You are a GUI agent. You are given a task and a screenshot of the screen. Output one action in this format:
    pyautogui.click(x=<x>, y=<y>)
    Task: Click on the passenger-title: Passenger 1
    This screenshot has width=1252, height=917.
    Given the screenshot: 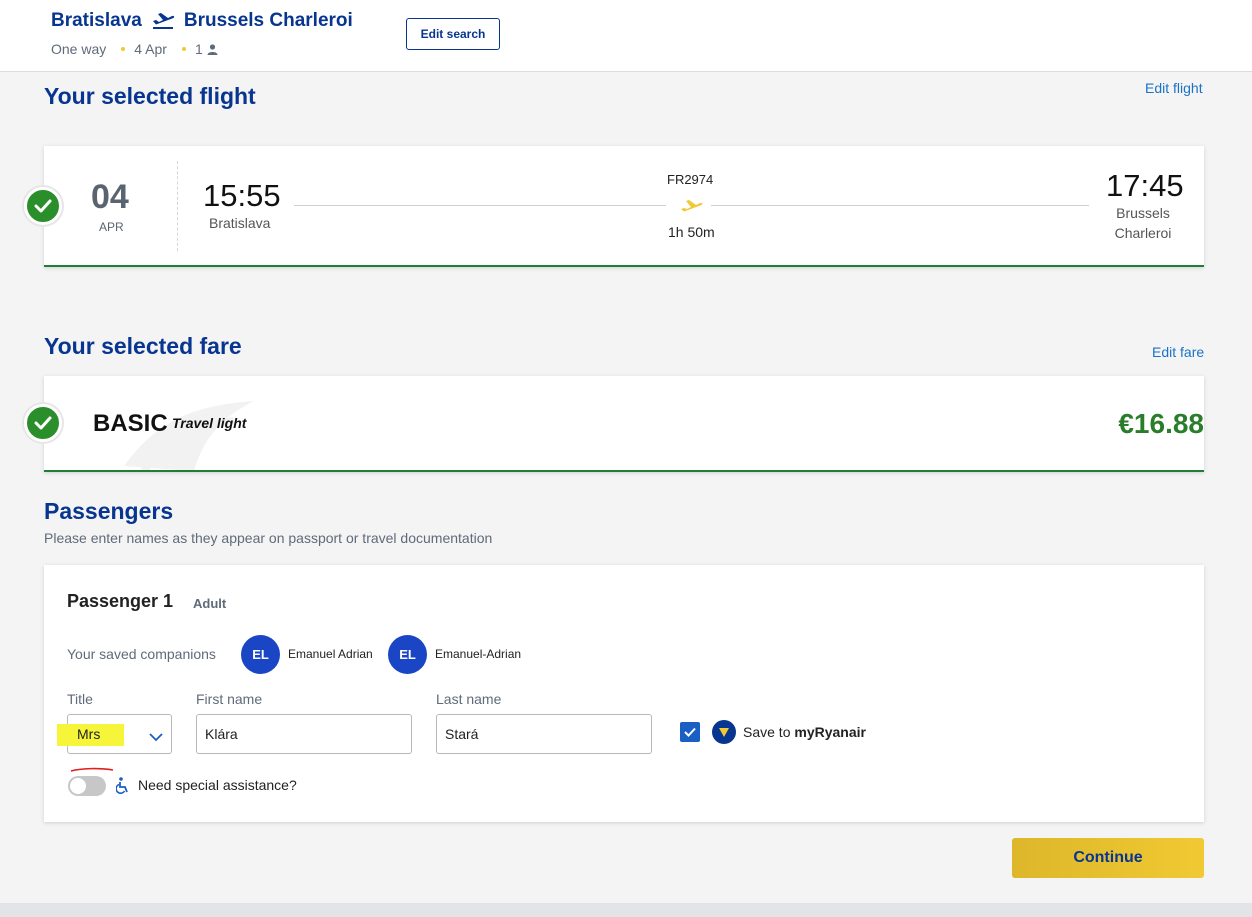 What is the action you would take?
    pyautogui.click(x=120, y=601)
    